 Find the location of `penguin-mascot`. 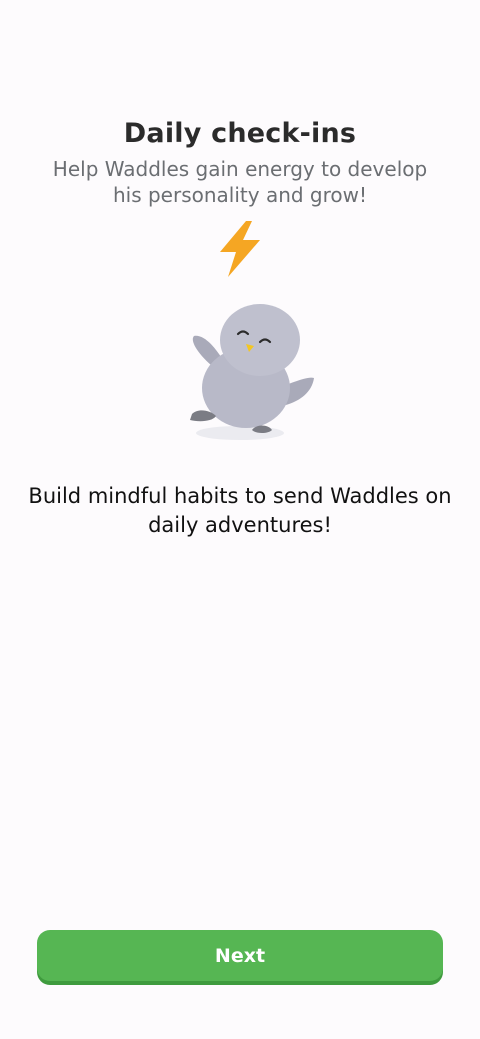

penguin-mascot is located at coordinates (252, 372).